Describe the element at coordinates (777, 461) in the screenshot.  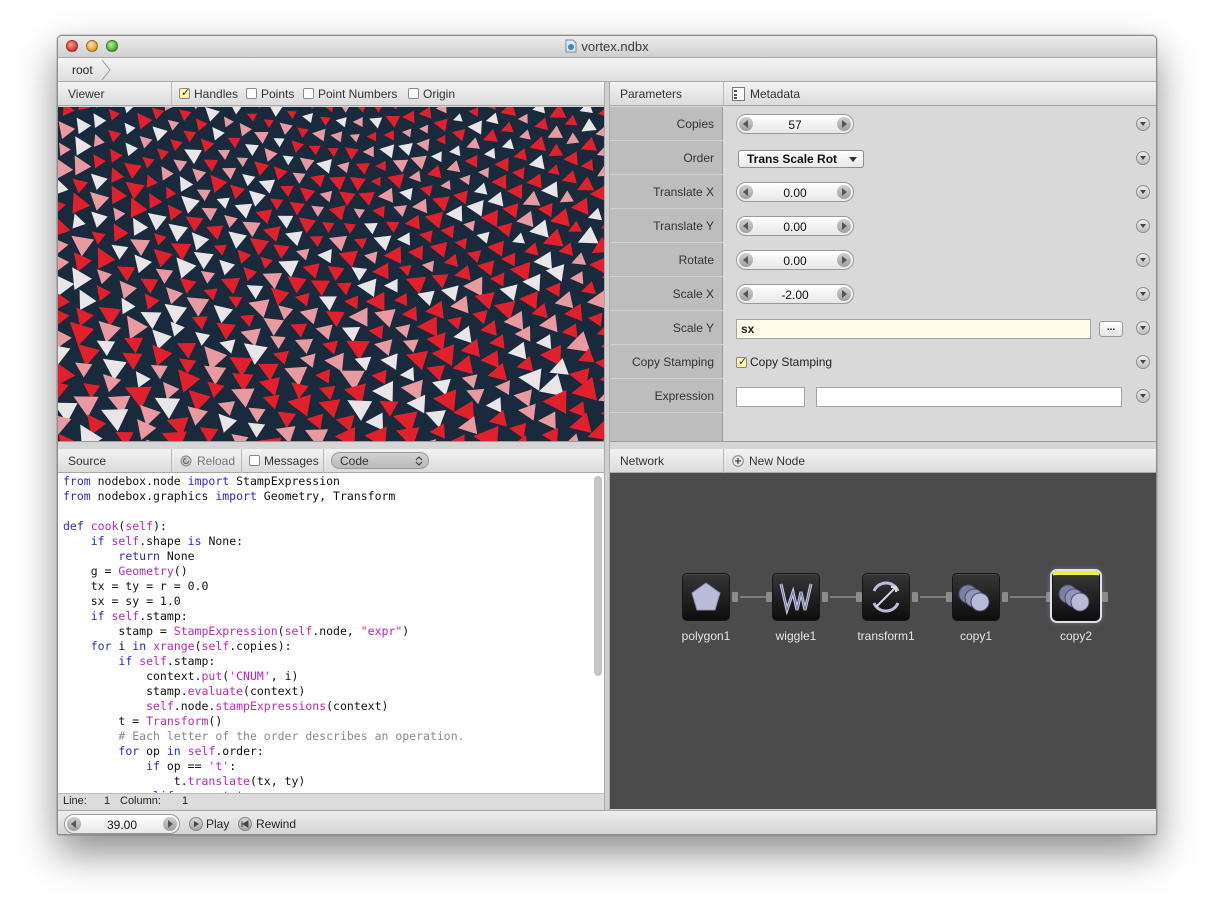
I see `new-node-button: New Node` at that location.